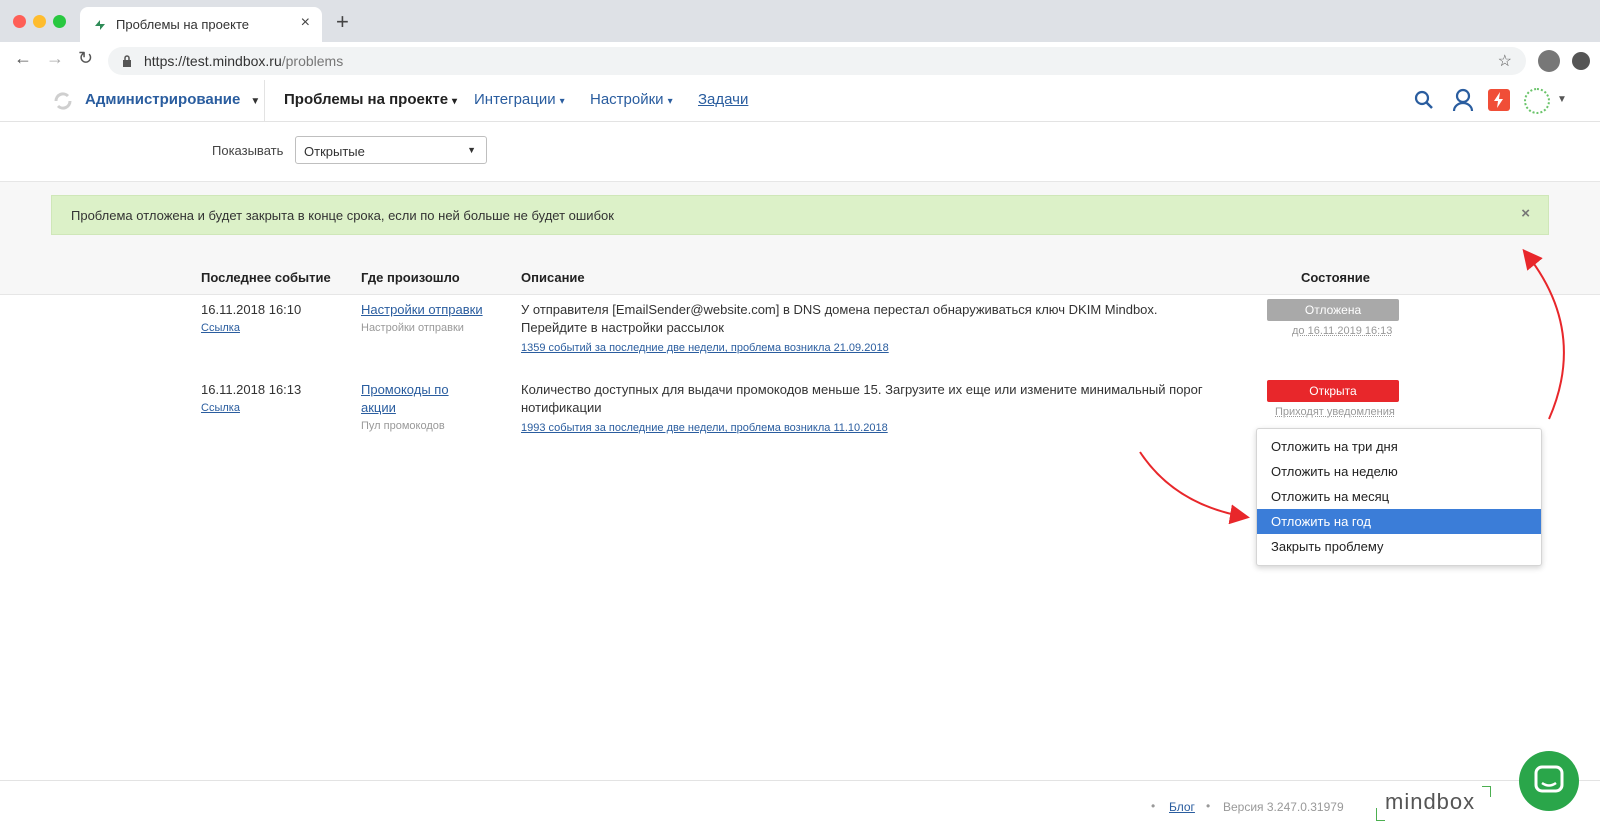 Image resolution: width=1600 pixels, height=832 pixels. What do you see at coordinates (1182, 807) in the screenshot?
I see `footer-blog-link: Блог` at bounding box center [1182, 807].